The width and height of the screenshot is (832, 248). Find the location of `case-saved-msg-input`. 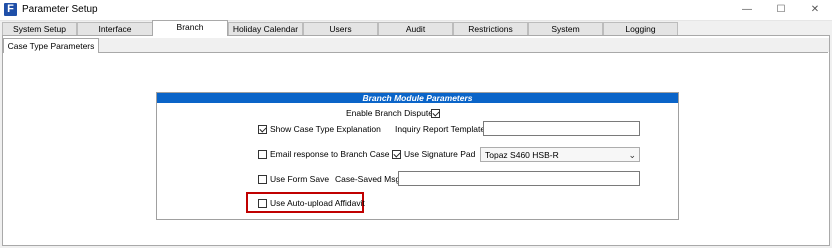

case-saved-msg-input is located at coordinates (519, 178).